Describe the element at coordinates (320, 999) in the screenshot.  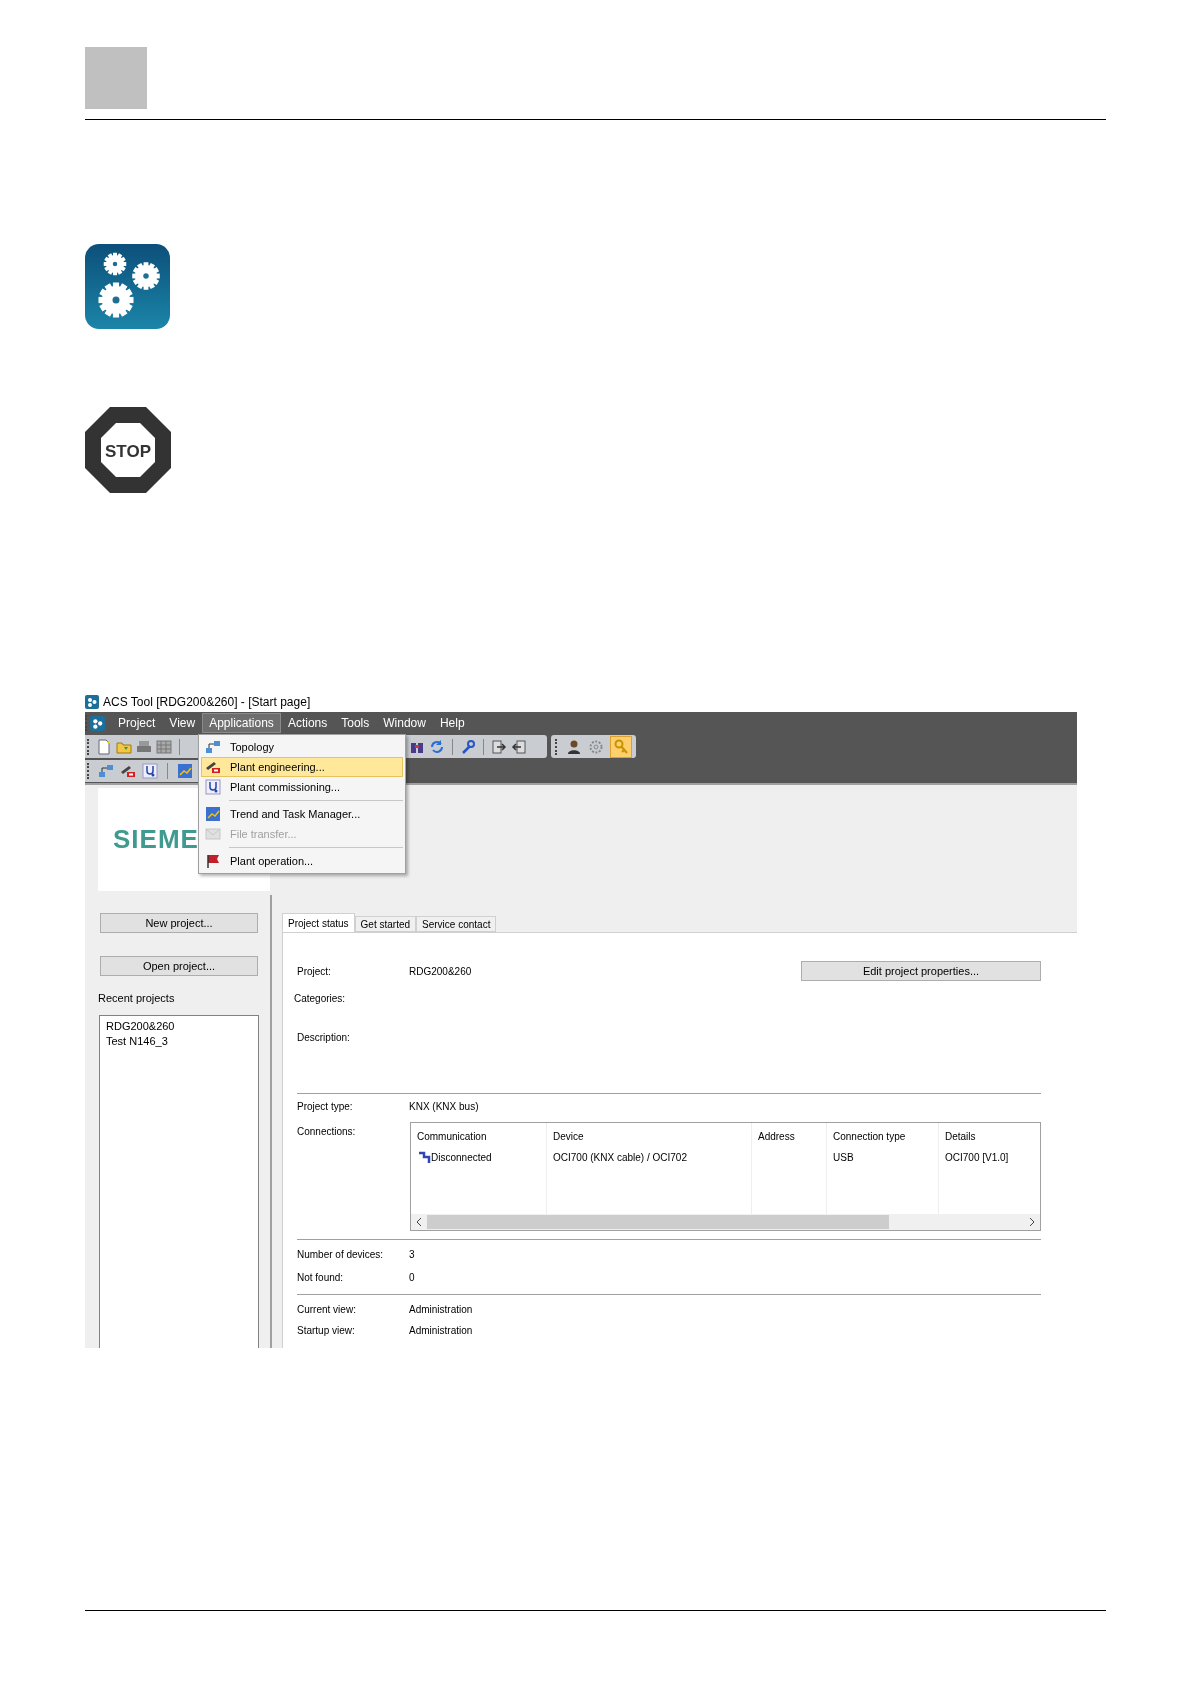
I see `field-label: Categories:` at that location.